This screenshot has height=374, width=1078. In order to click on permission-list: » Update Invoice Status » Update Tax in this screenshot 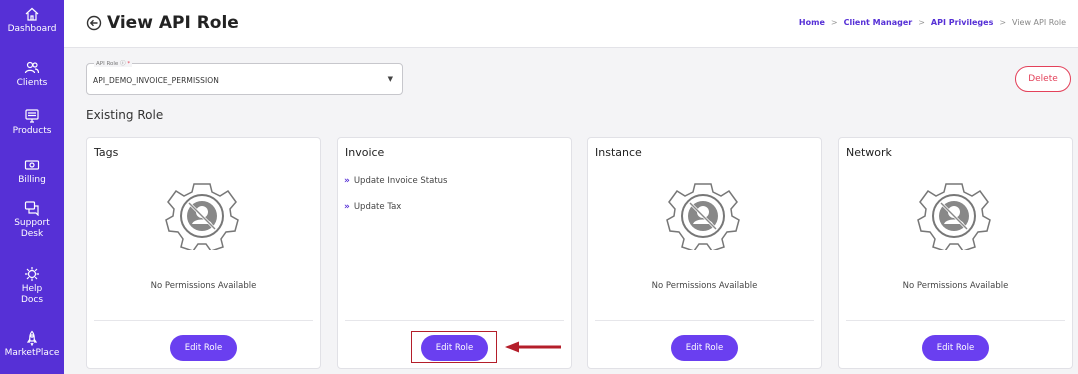, I will do `click(396, 202)`.